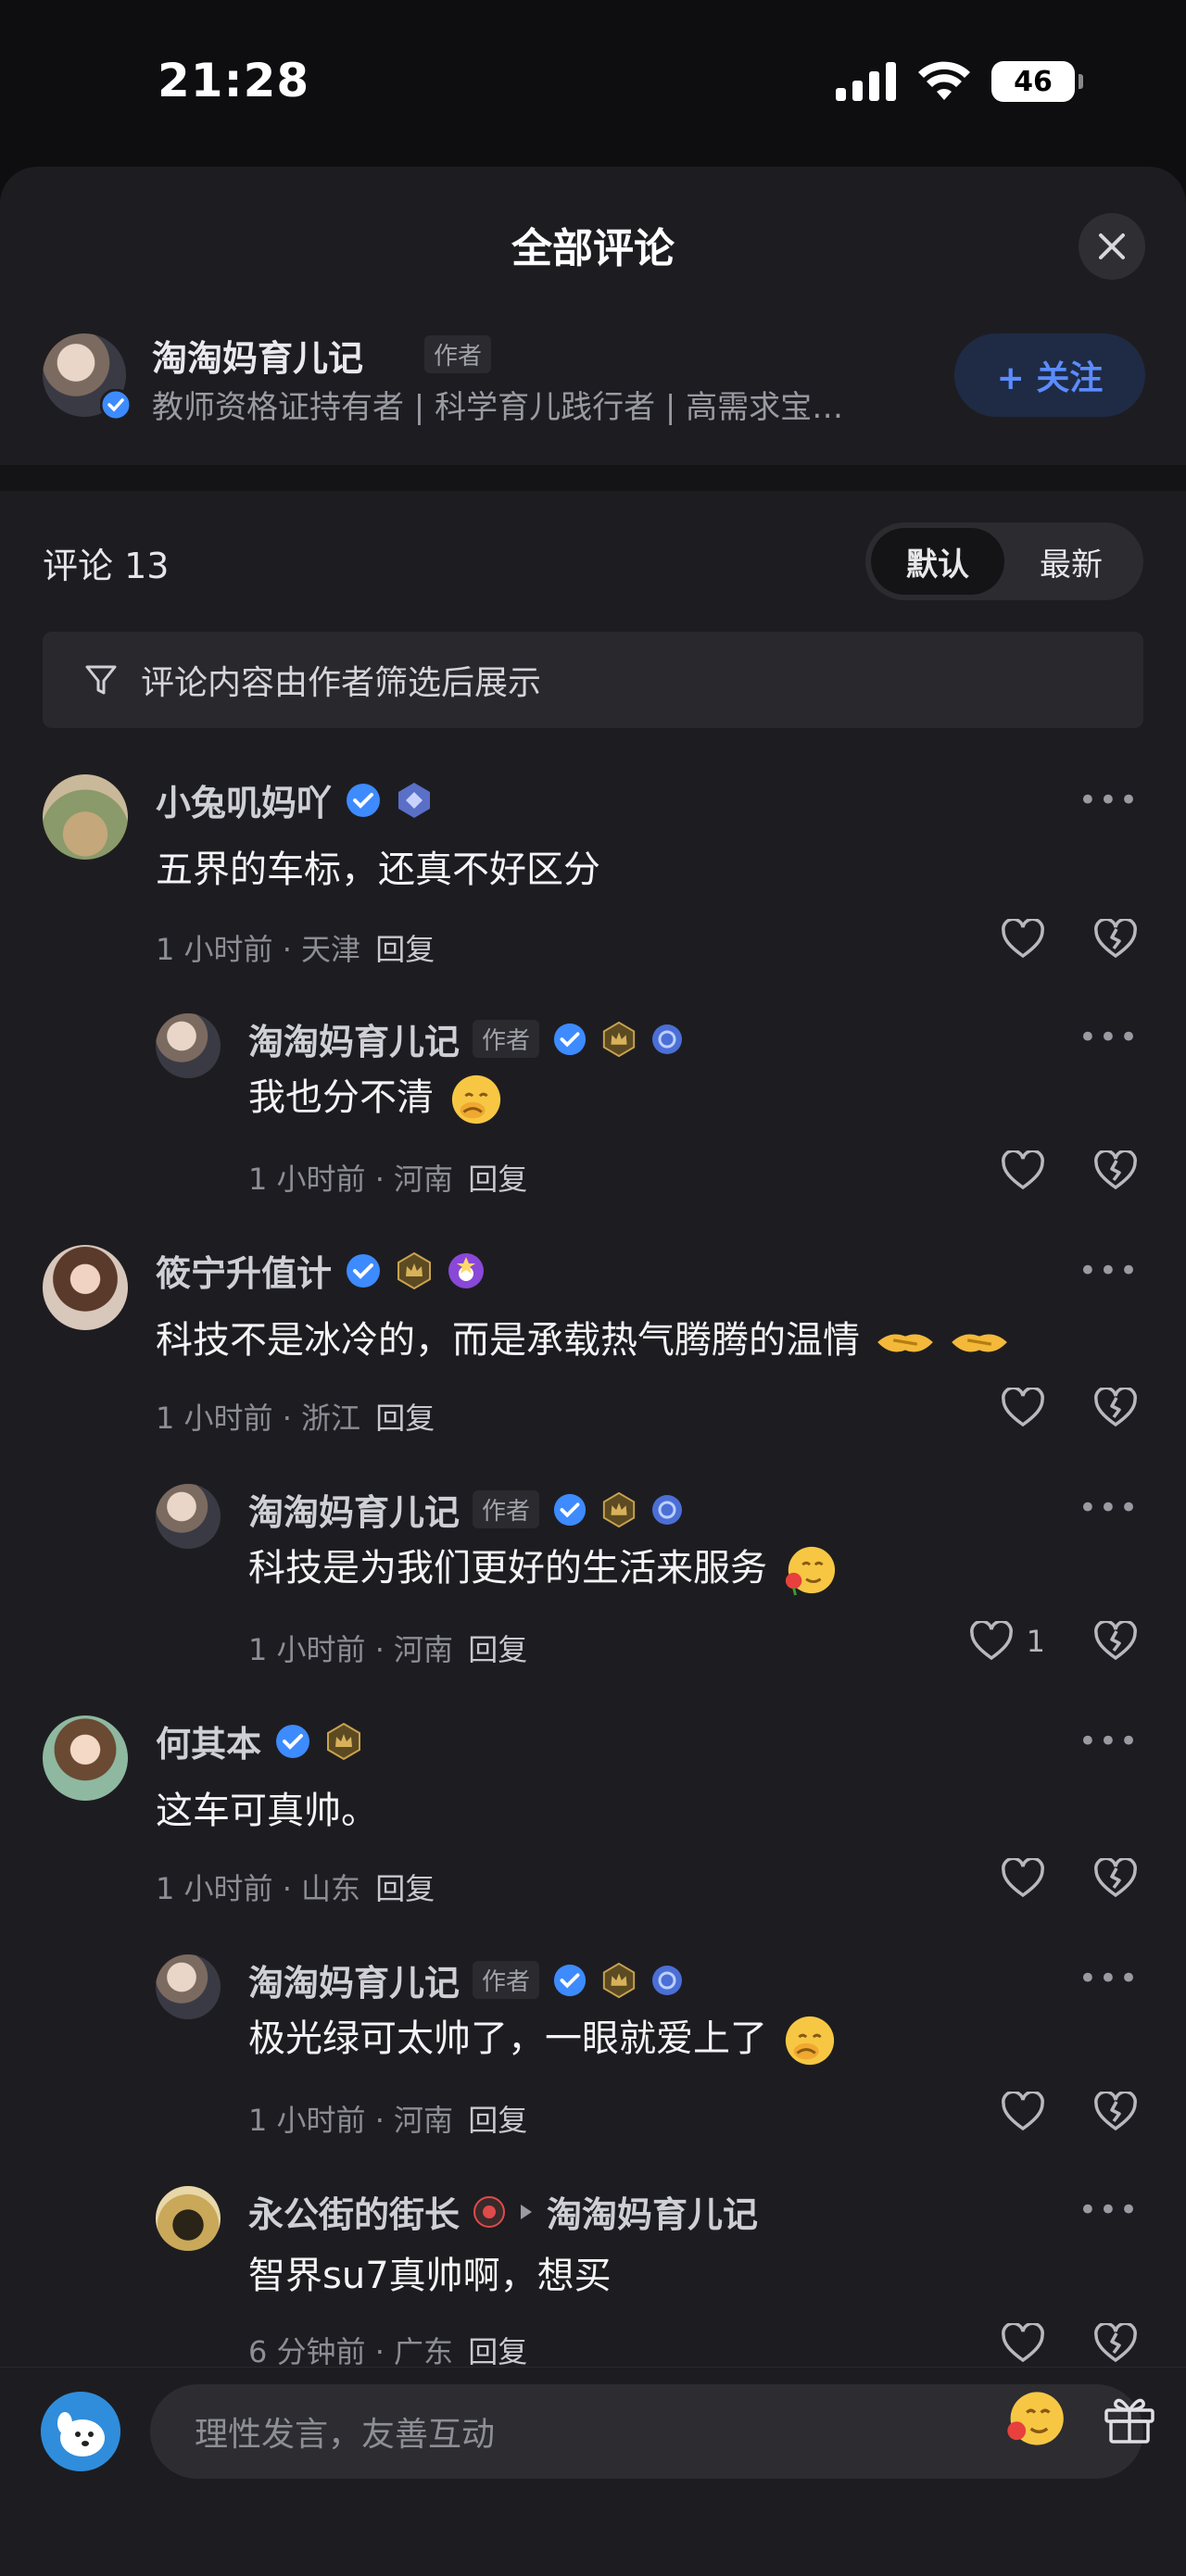 The width and height of the screenshot is (1186, 2576). I want to click on status-time: 21:28, so click(234, 80).